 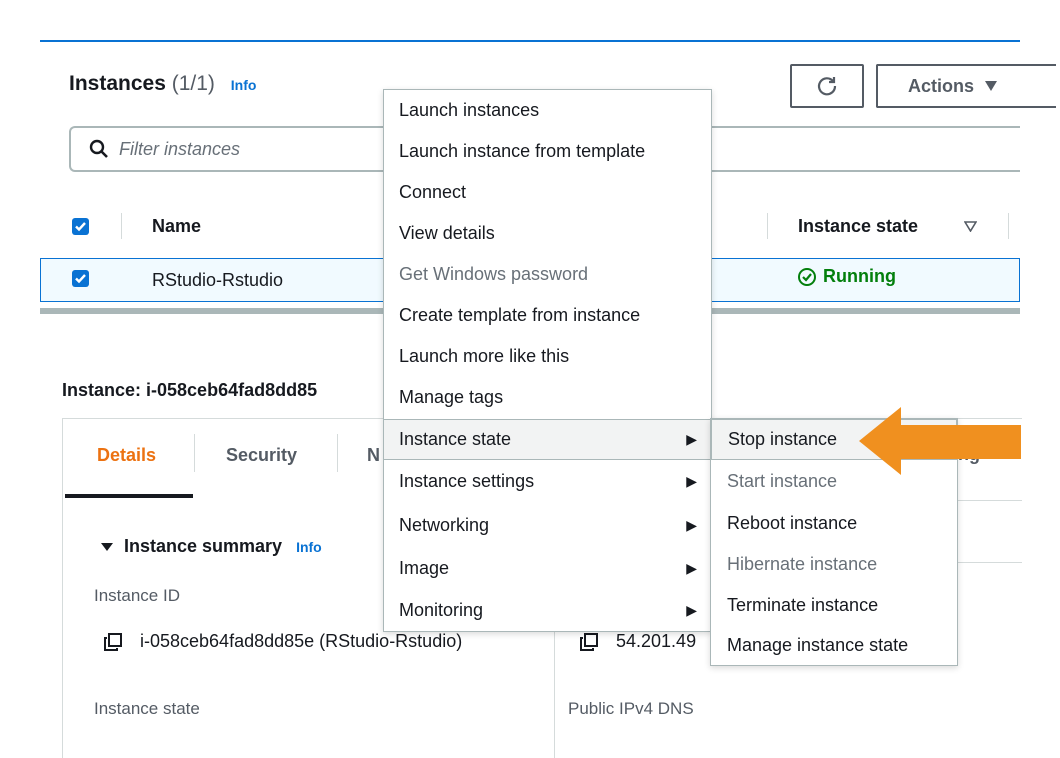 What do you see at coordinates (193, 83) in the screenshot?
I see `instance-count: (1/1)` at bounding box center [193, 83].